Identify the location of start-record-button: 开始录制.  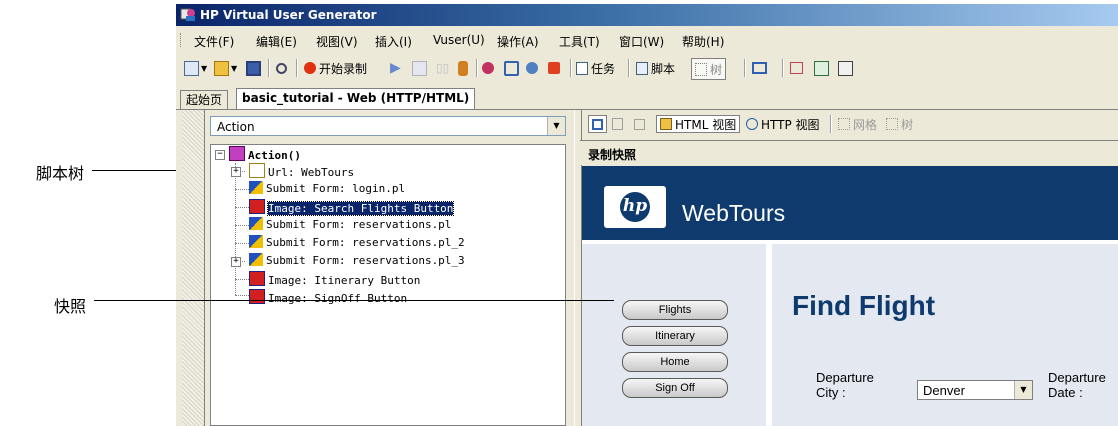
(335, 68).